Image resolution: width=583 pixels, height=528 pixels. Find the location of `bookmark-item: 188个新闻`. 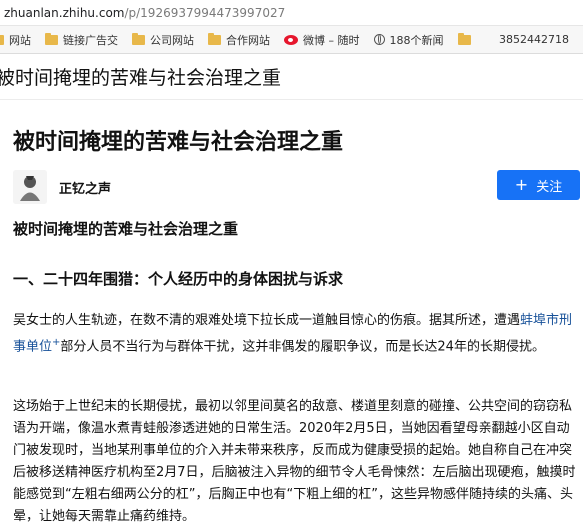

bookmark-item: 188个新闻 is located at coordinates (408, 40).